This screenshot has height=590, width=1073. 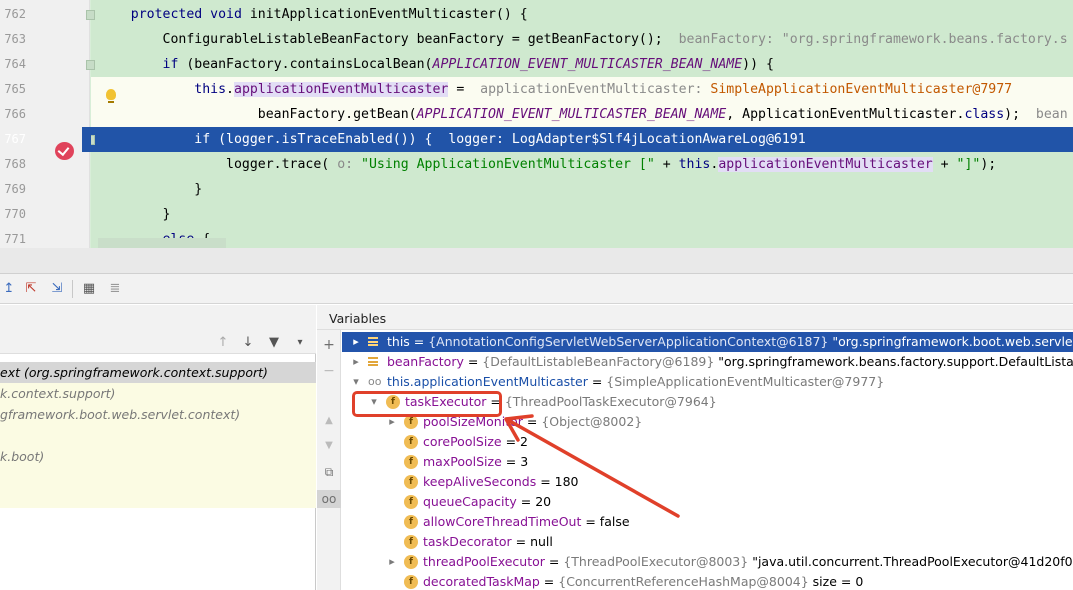 I want to click on trace-stream-icon: ≣, so click(x=115, y=289).